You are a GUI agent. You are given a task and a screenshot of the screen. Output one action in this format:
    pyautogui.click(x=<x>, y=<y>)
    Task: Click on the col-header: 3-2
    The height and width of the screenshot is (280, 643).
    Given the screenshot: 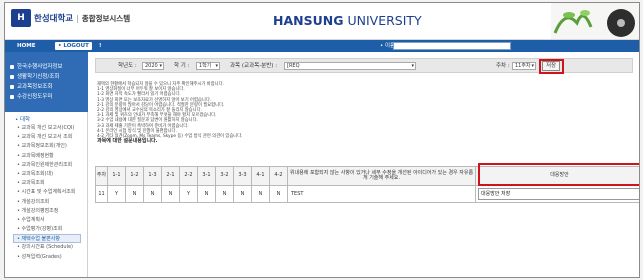 What is the action you would take?
    pyautogui.click(x=224, y=176)
    